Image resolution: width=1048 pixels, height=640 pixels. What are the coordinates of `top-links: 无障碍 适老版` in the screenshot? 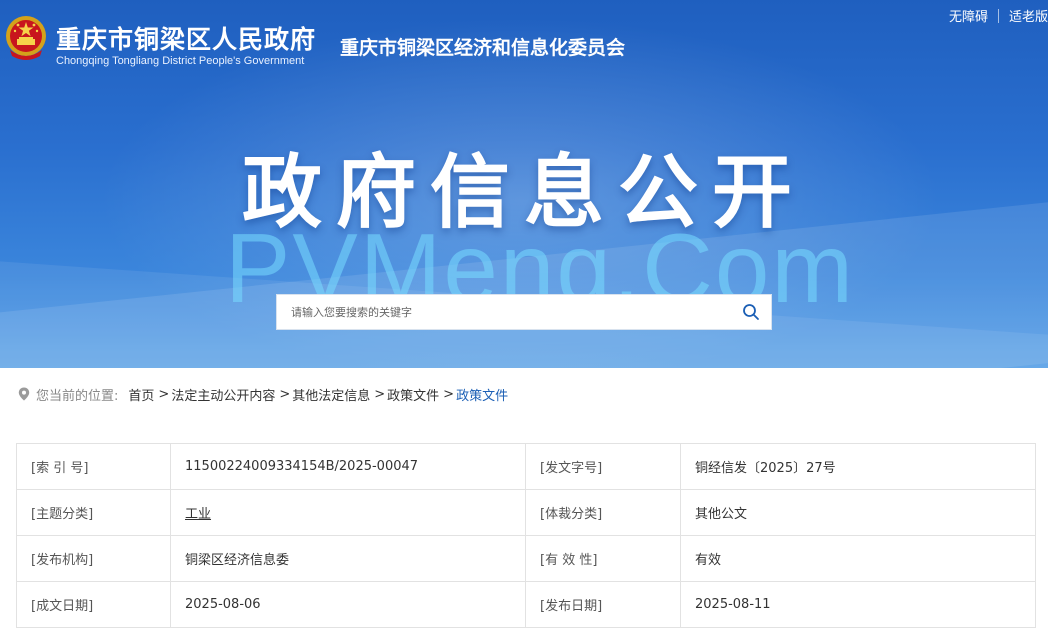 It's located at (998, 15).